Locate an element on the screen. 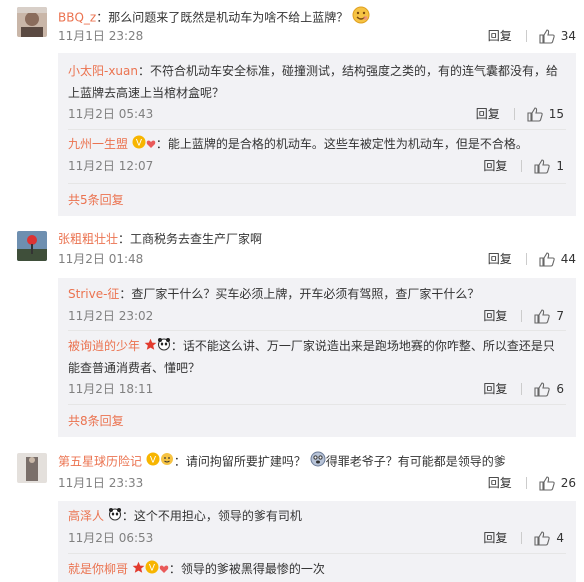  username-link: 张粗粗壮壮 is located at coordinates (88, 239).